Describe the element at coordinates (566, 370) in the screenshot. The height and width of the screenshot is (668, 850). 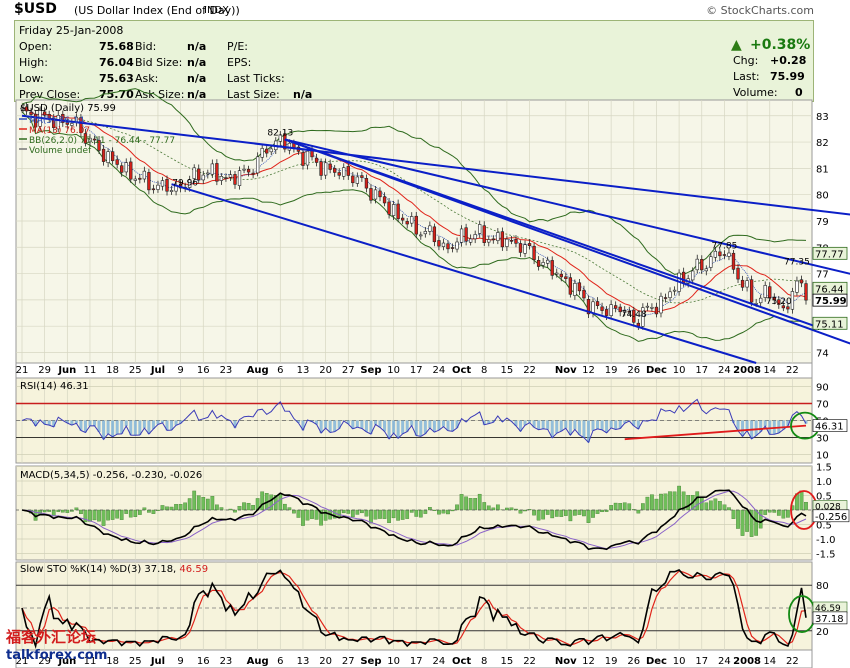
I see `x-tick-23: Nov` at that location.